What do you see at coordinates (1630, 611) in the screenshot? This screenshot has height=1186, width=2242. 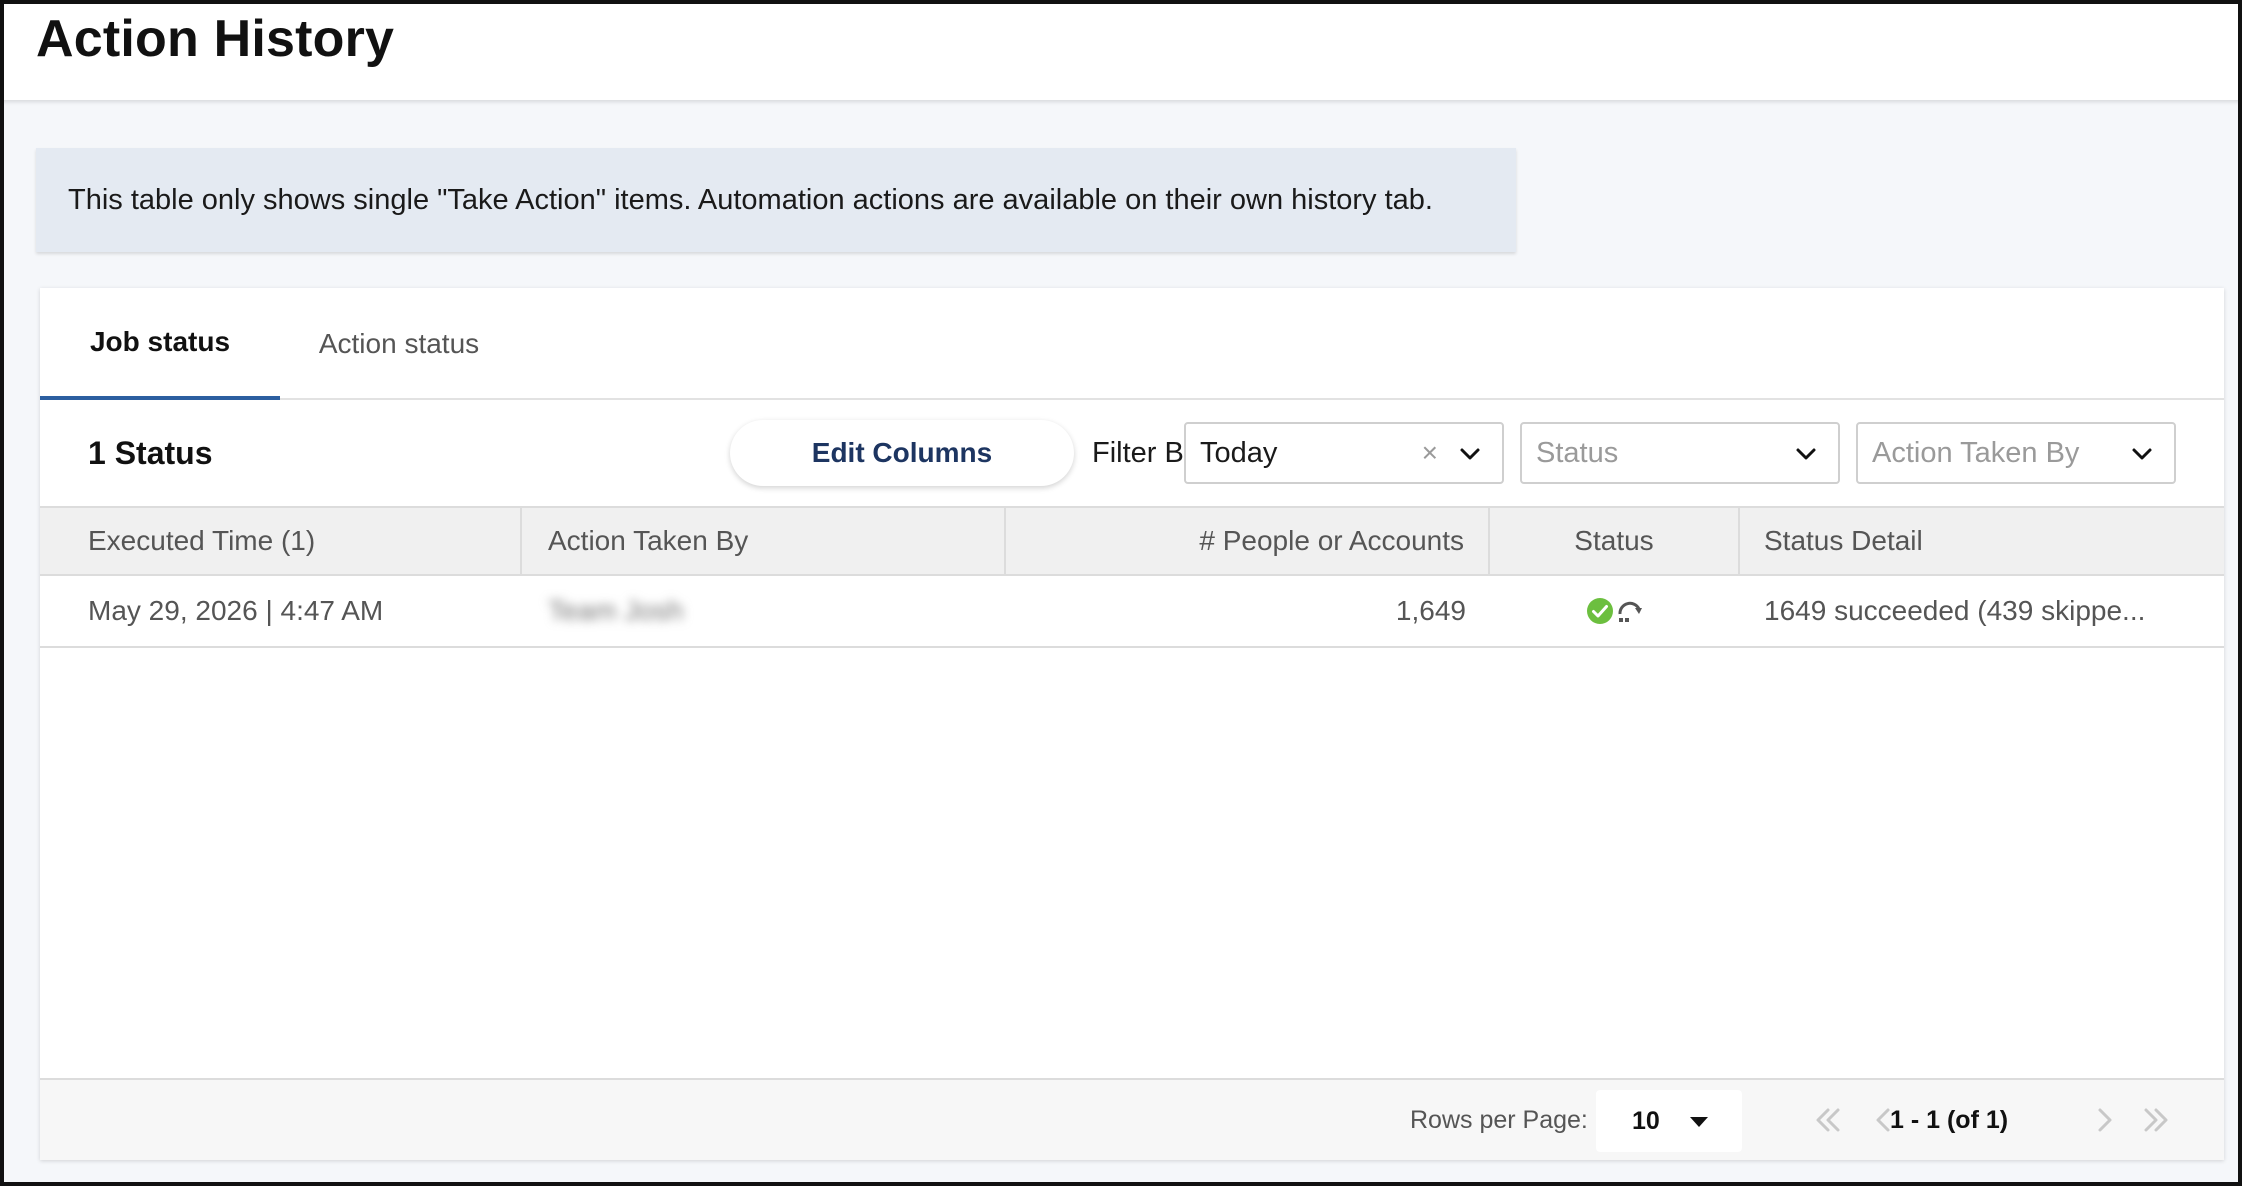 I see `sync-icon` at bounding box center [1630, 611].